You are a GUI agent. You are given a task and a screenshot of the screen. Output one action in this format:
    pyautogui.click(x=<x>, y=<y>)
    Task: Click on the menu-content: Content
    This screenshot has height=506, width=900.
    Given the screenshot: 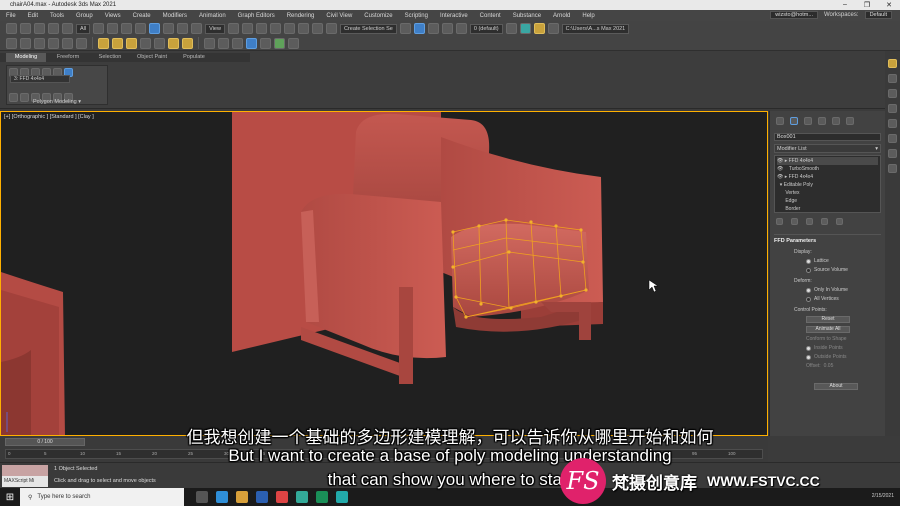 What is the action you would take?
    pyautogui.click(x=490, y=16)
    